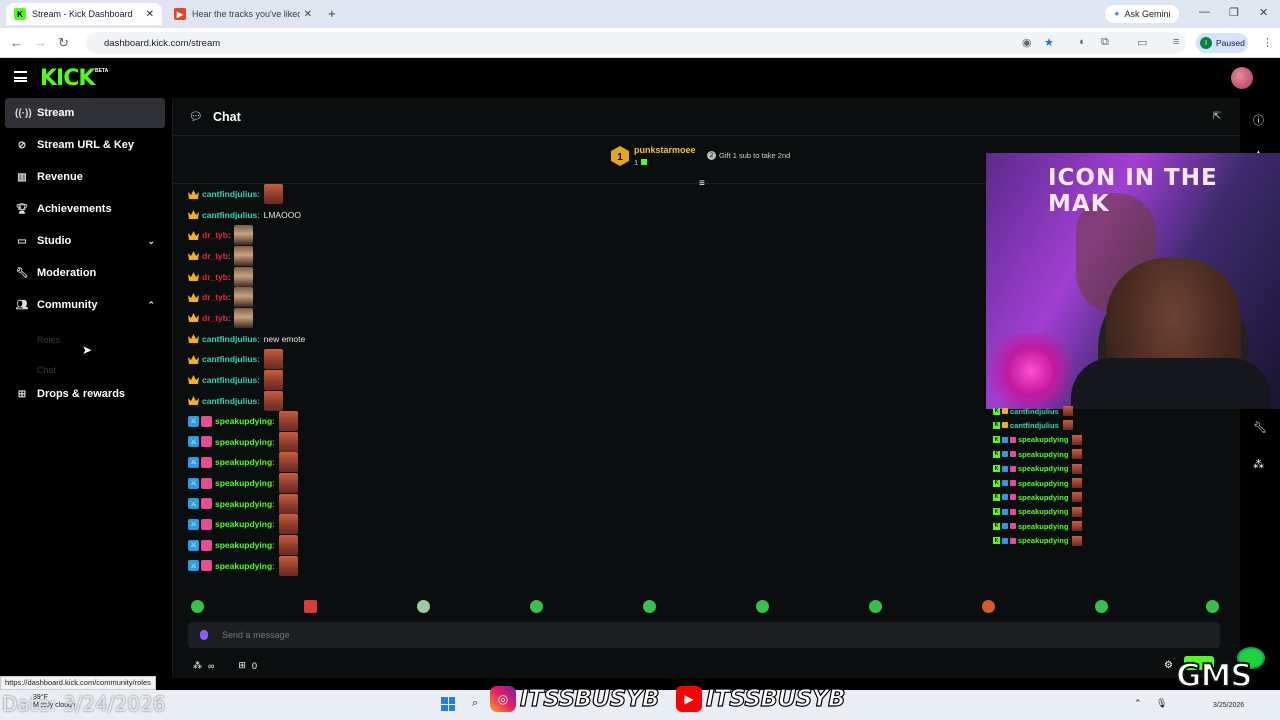  I want to click on emote-face-icon, so click(988, 606).